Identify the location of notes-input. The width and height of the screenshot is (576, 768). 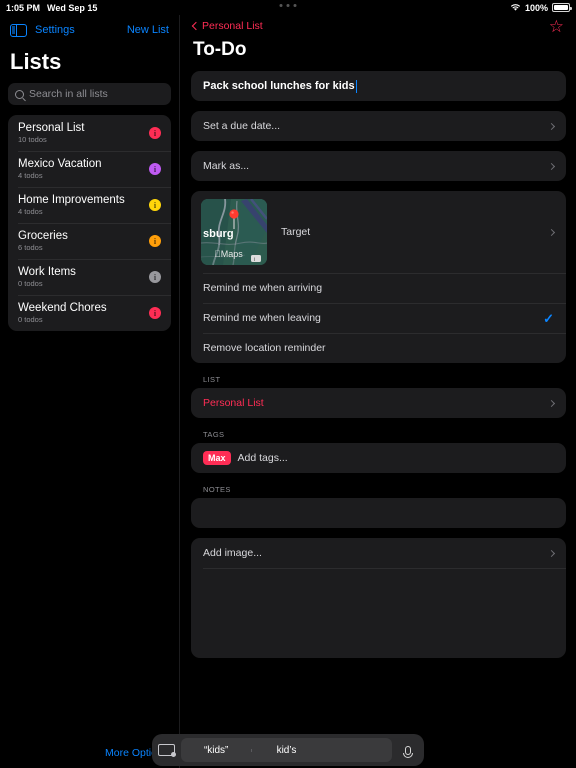
(378, 513).